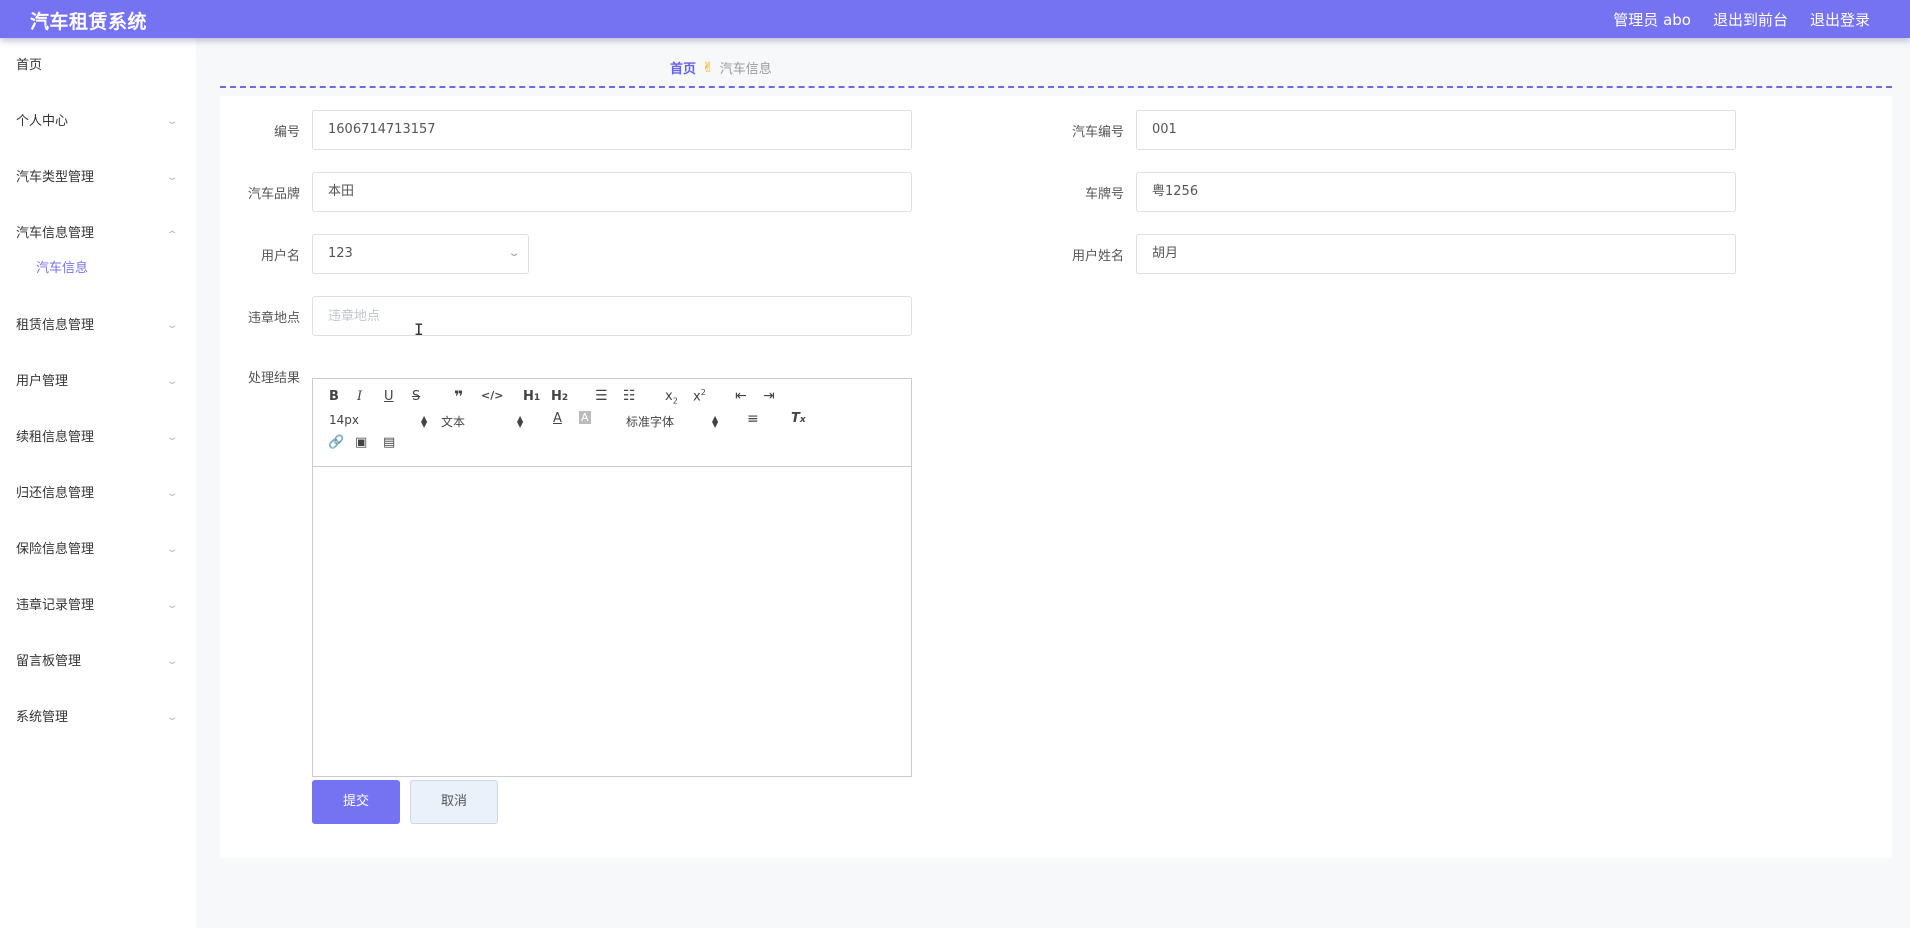  Describe the element at coordinates (98, 66) in the screenshot. I see `sidebar-item-home: 首页` at that location.